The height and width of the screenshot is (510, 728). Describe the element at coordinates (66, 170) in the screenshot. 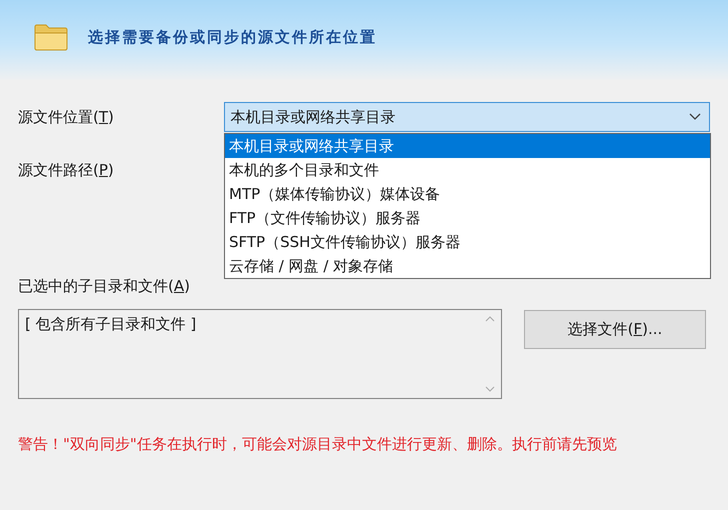

I see `field-label: 源文件路径(P)` at that location.